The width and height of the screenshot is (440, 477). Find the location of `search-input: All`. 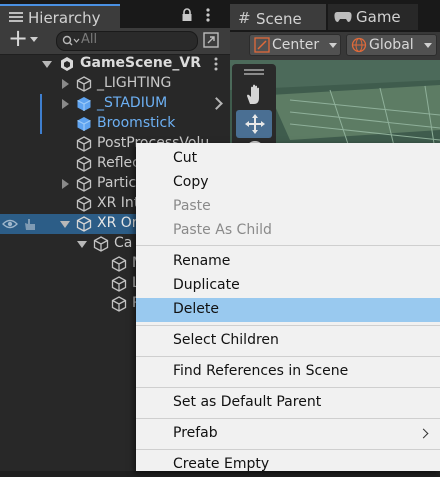

search-input: All is located at coordinates (127, 41).